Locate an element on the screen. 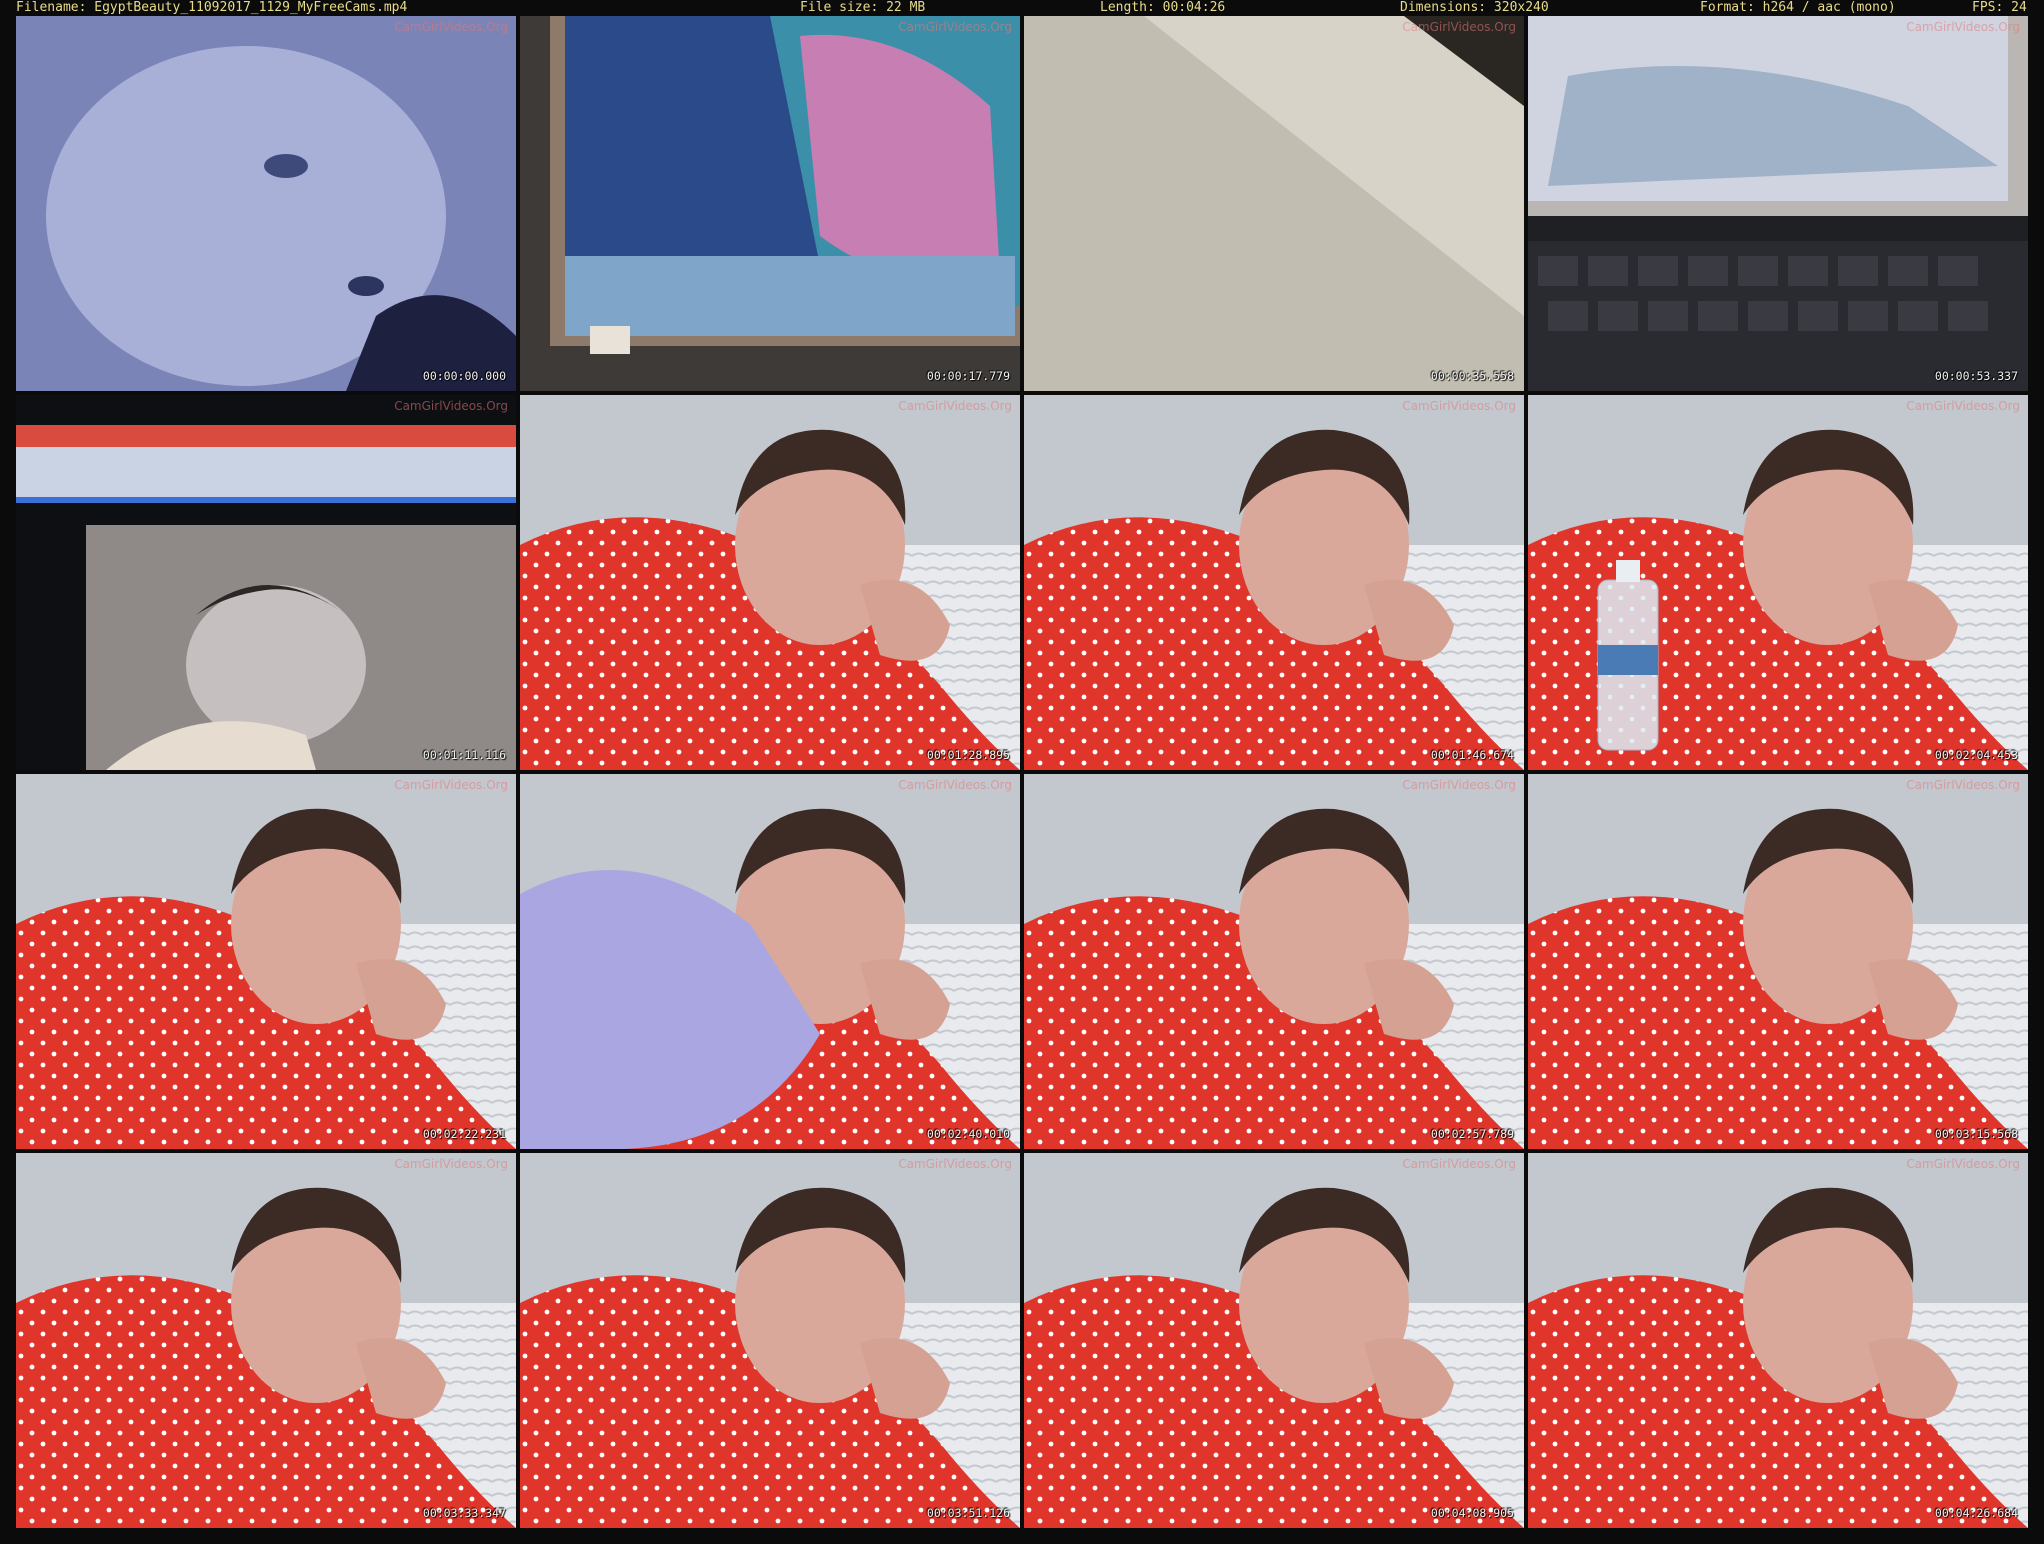  thumbnail-frame: CamGirlVideos.Org 00:03:33.347 is located at coordinates (266, 1340).